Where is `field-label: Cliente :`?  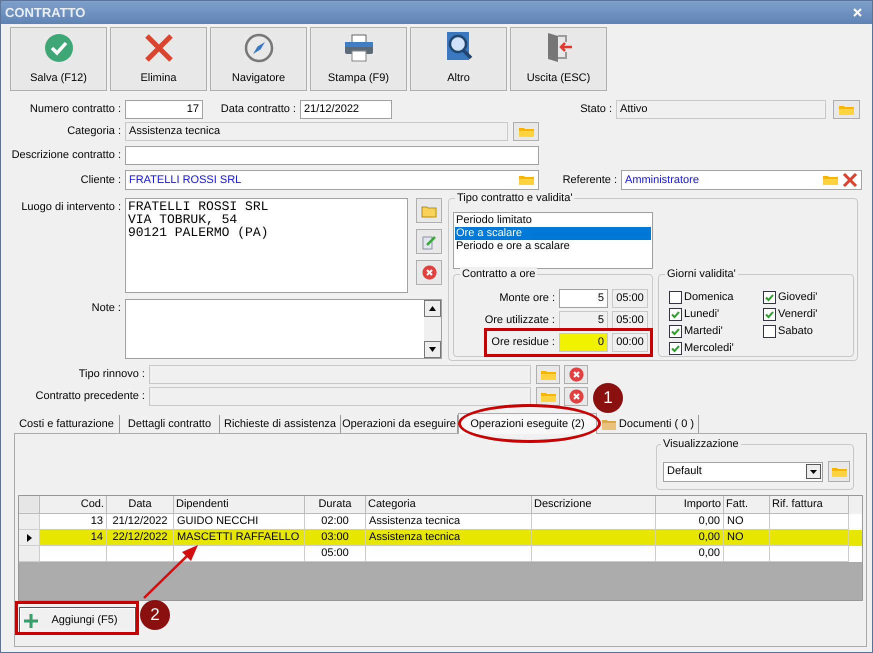 field-label: Cliente : is located at coordinates (101, 180).